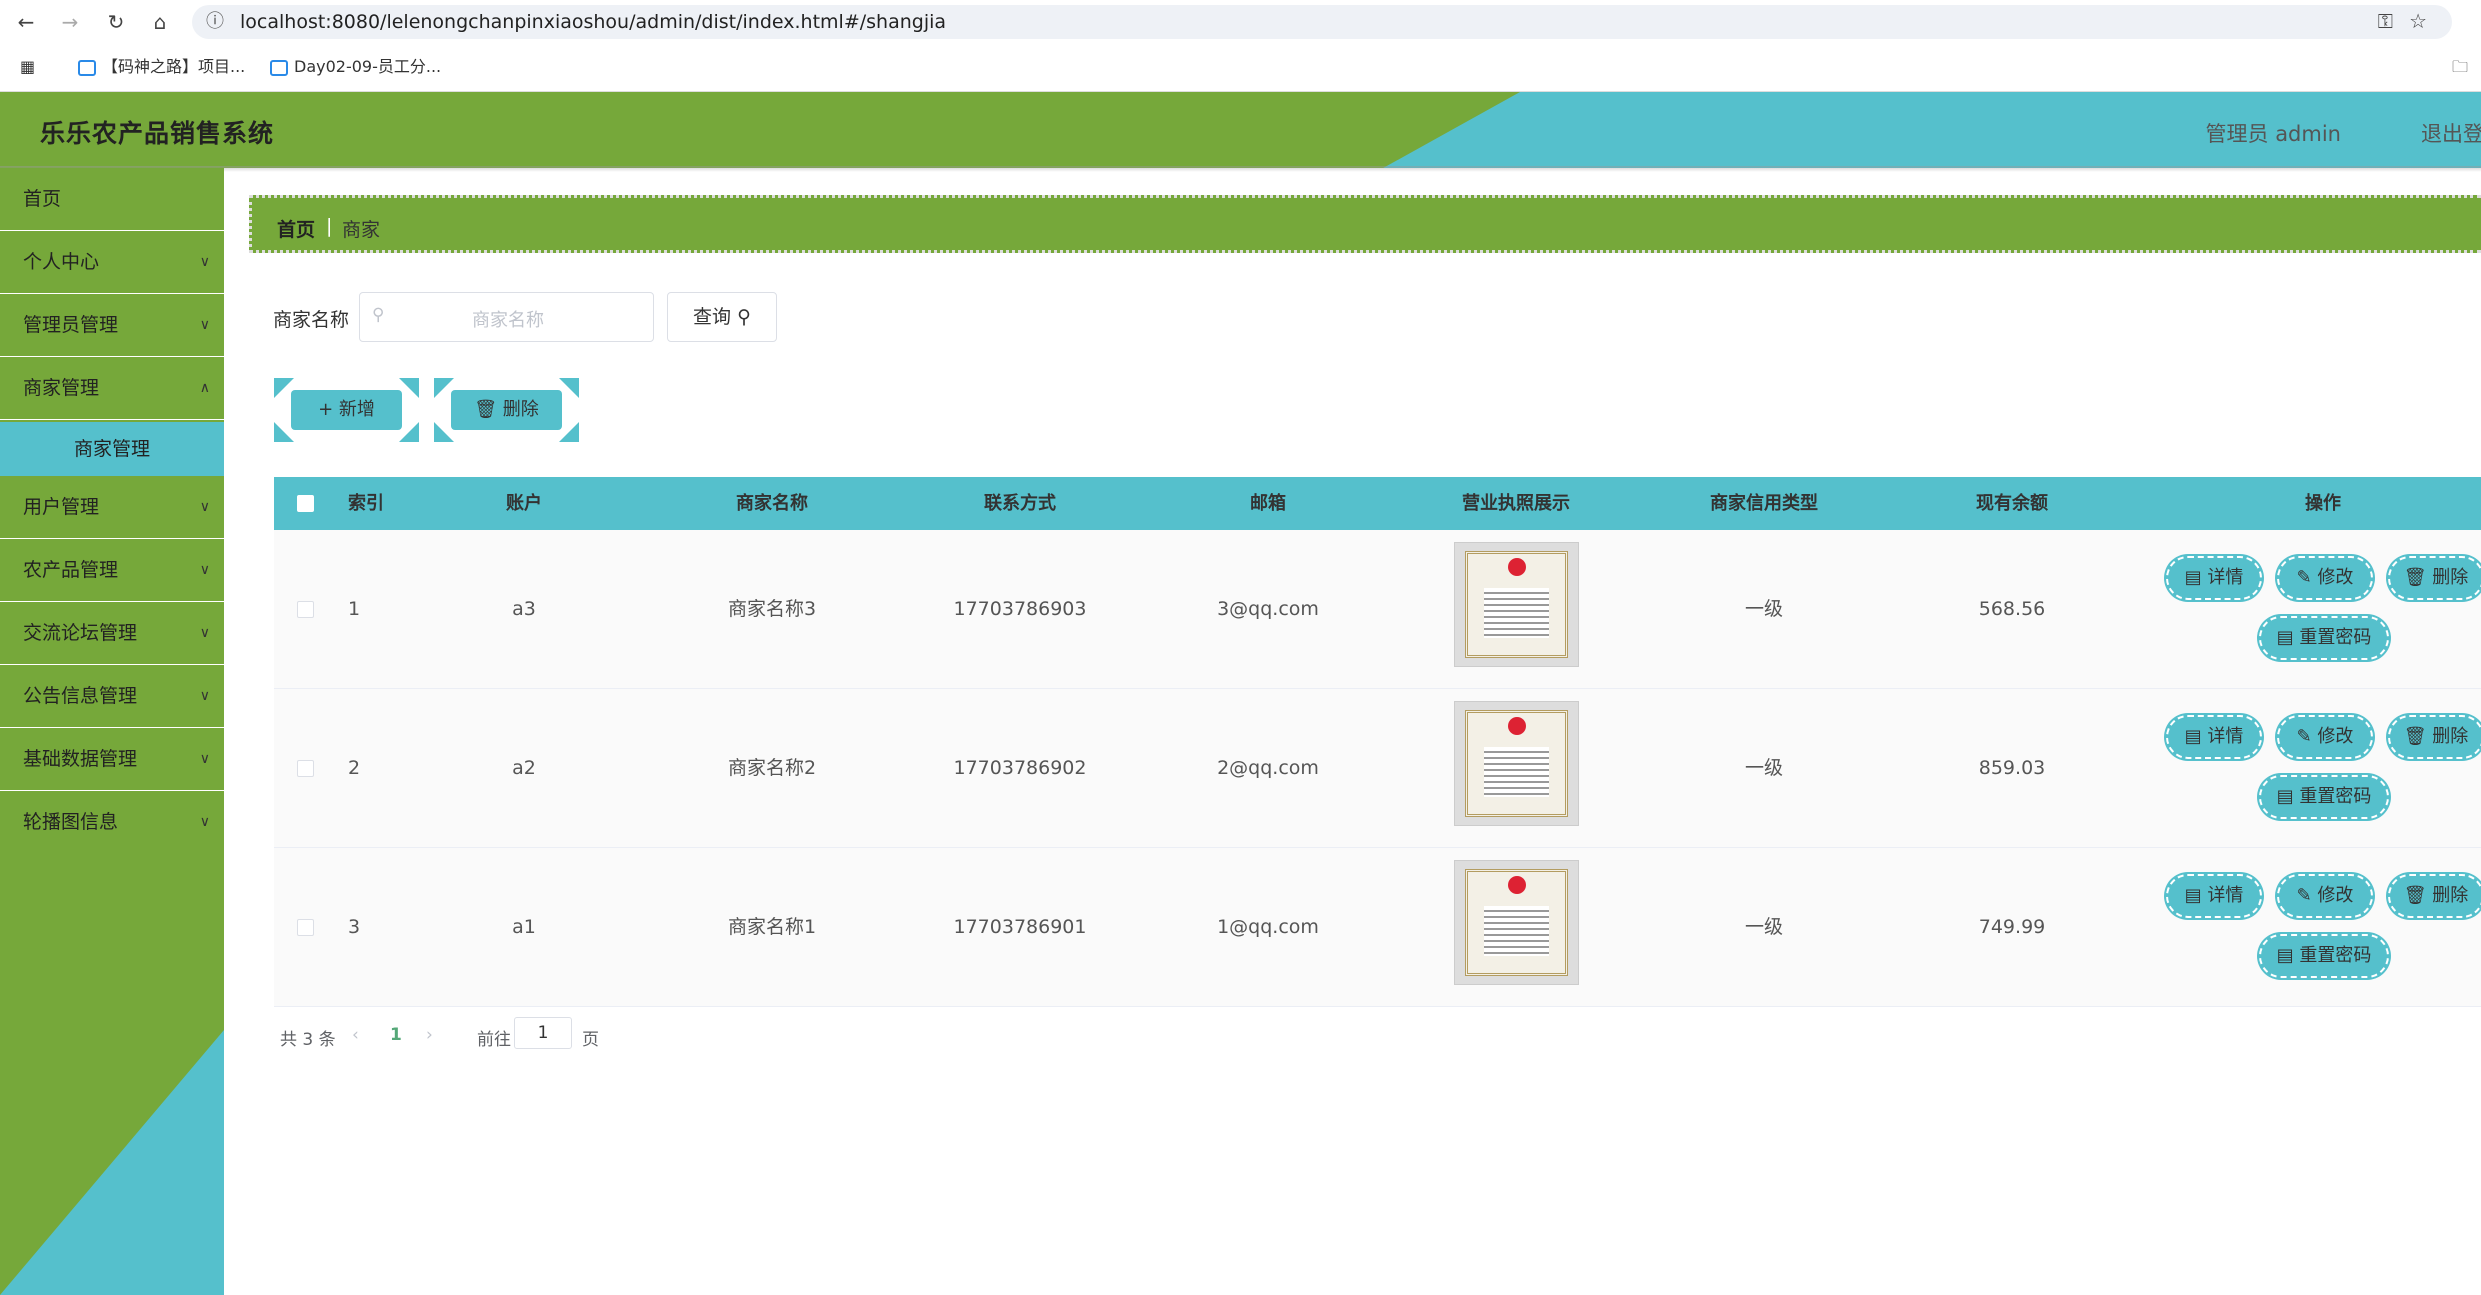  Describe the element at coordinates (346, 410) in the screenshot. I see `add-button: + 新增` at that location.